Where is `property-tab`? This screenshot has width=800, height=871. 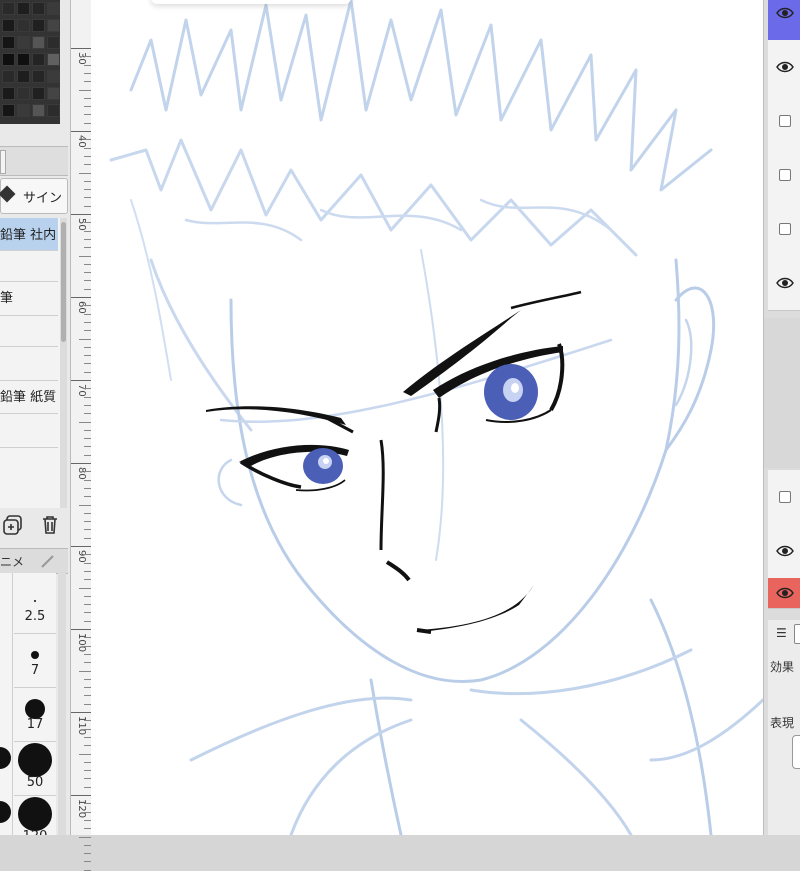
property-tab is located at coordinates (797, 634).